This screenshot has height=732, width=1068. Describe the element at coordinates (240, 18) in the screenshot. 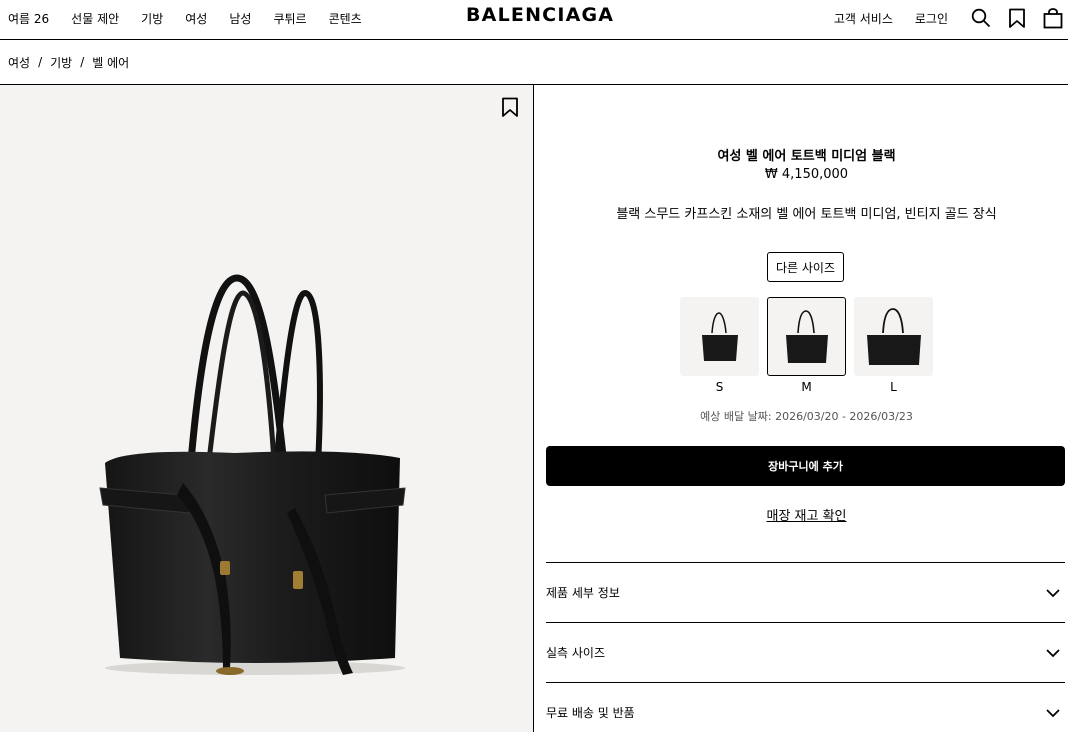

I see `nav-item-men: 남성` at that location.